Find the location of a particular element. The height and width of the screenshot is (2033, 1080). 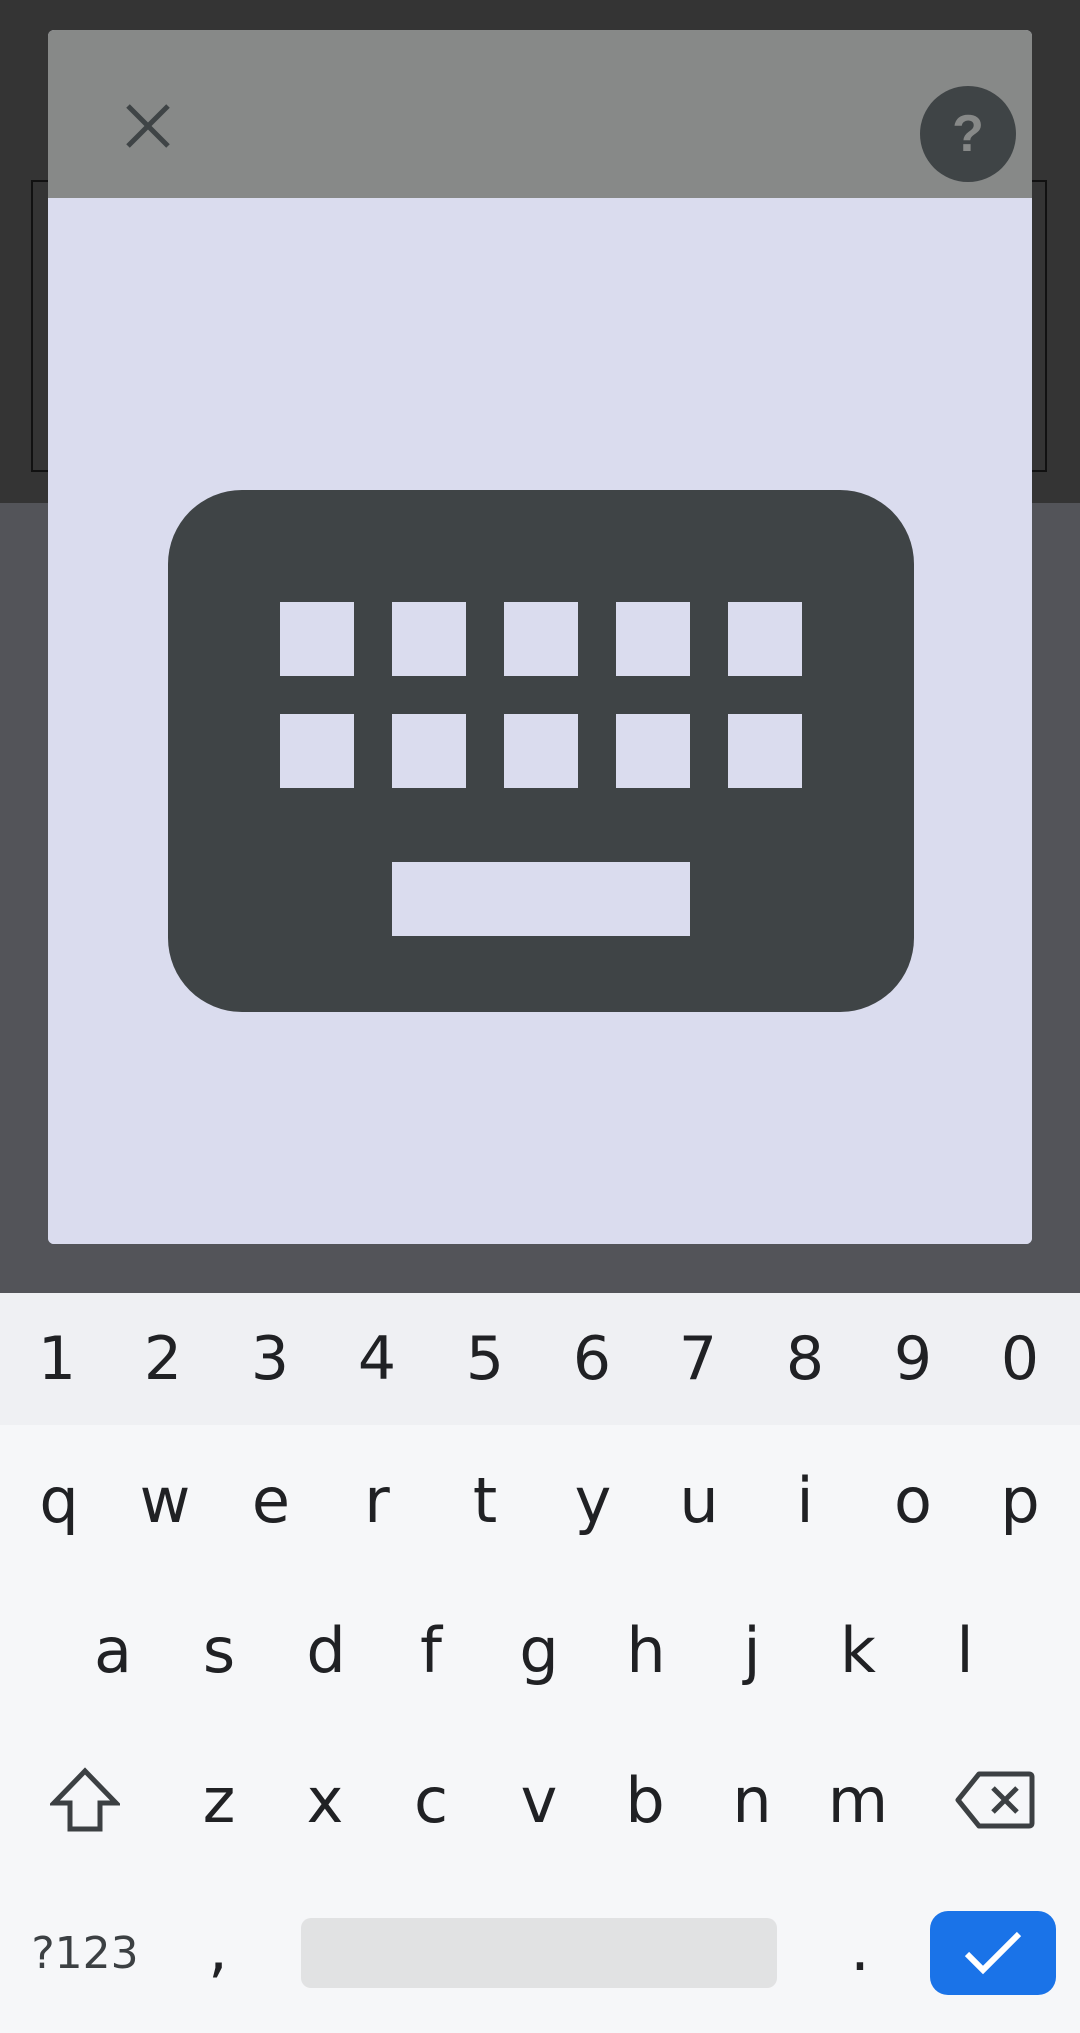

key-b: b is located at coordinates (645, 1800).